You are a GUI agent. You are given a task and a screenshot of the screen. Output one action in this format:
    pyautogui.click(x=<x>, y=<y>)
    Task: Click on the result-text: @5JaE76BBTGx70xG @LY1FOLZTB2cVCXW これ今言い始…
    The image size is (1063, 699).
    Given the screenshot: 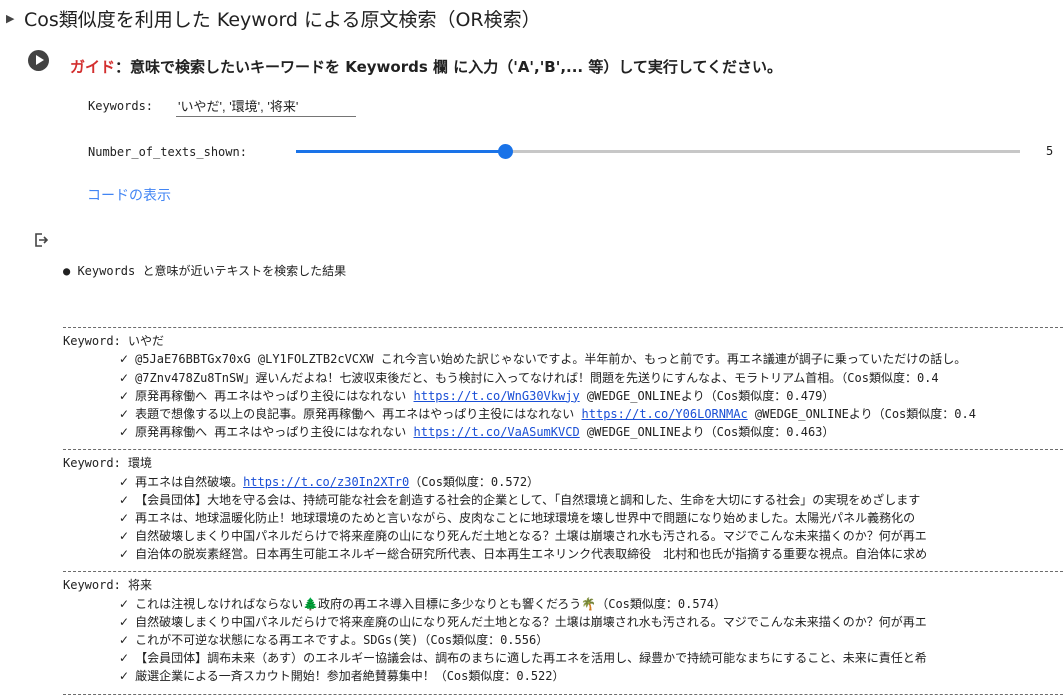 What is the action you would take?
    pyautogui.click(x=551, y=359)
    